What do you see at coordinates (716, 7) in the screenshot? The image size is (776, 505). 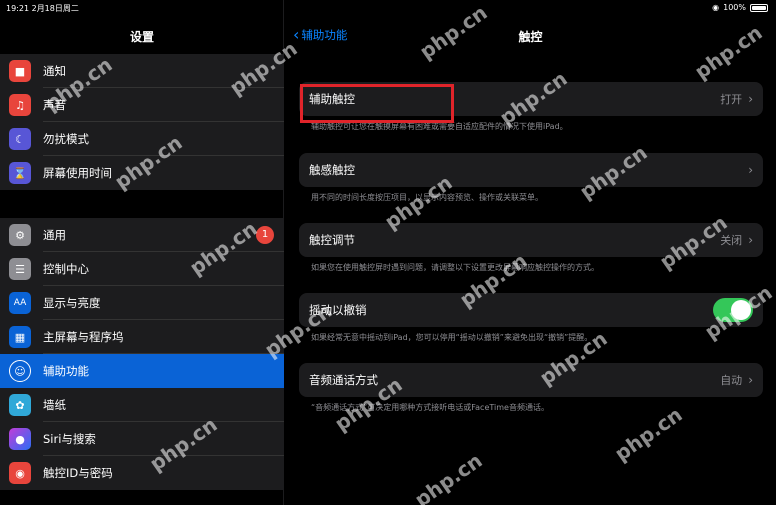 I see `wifi-icon: ◉` at bounding box center [716, 7].